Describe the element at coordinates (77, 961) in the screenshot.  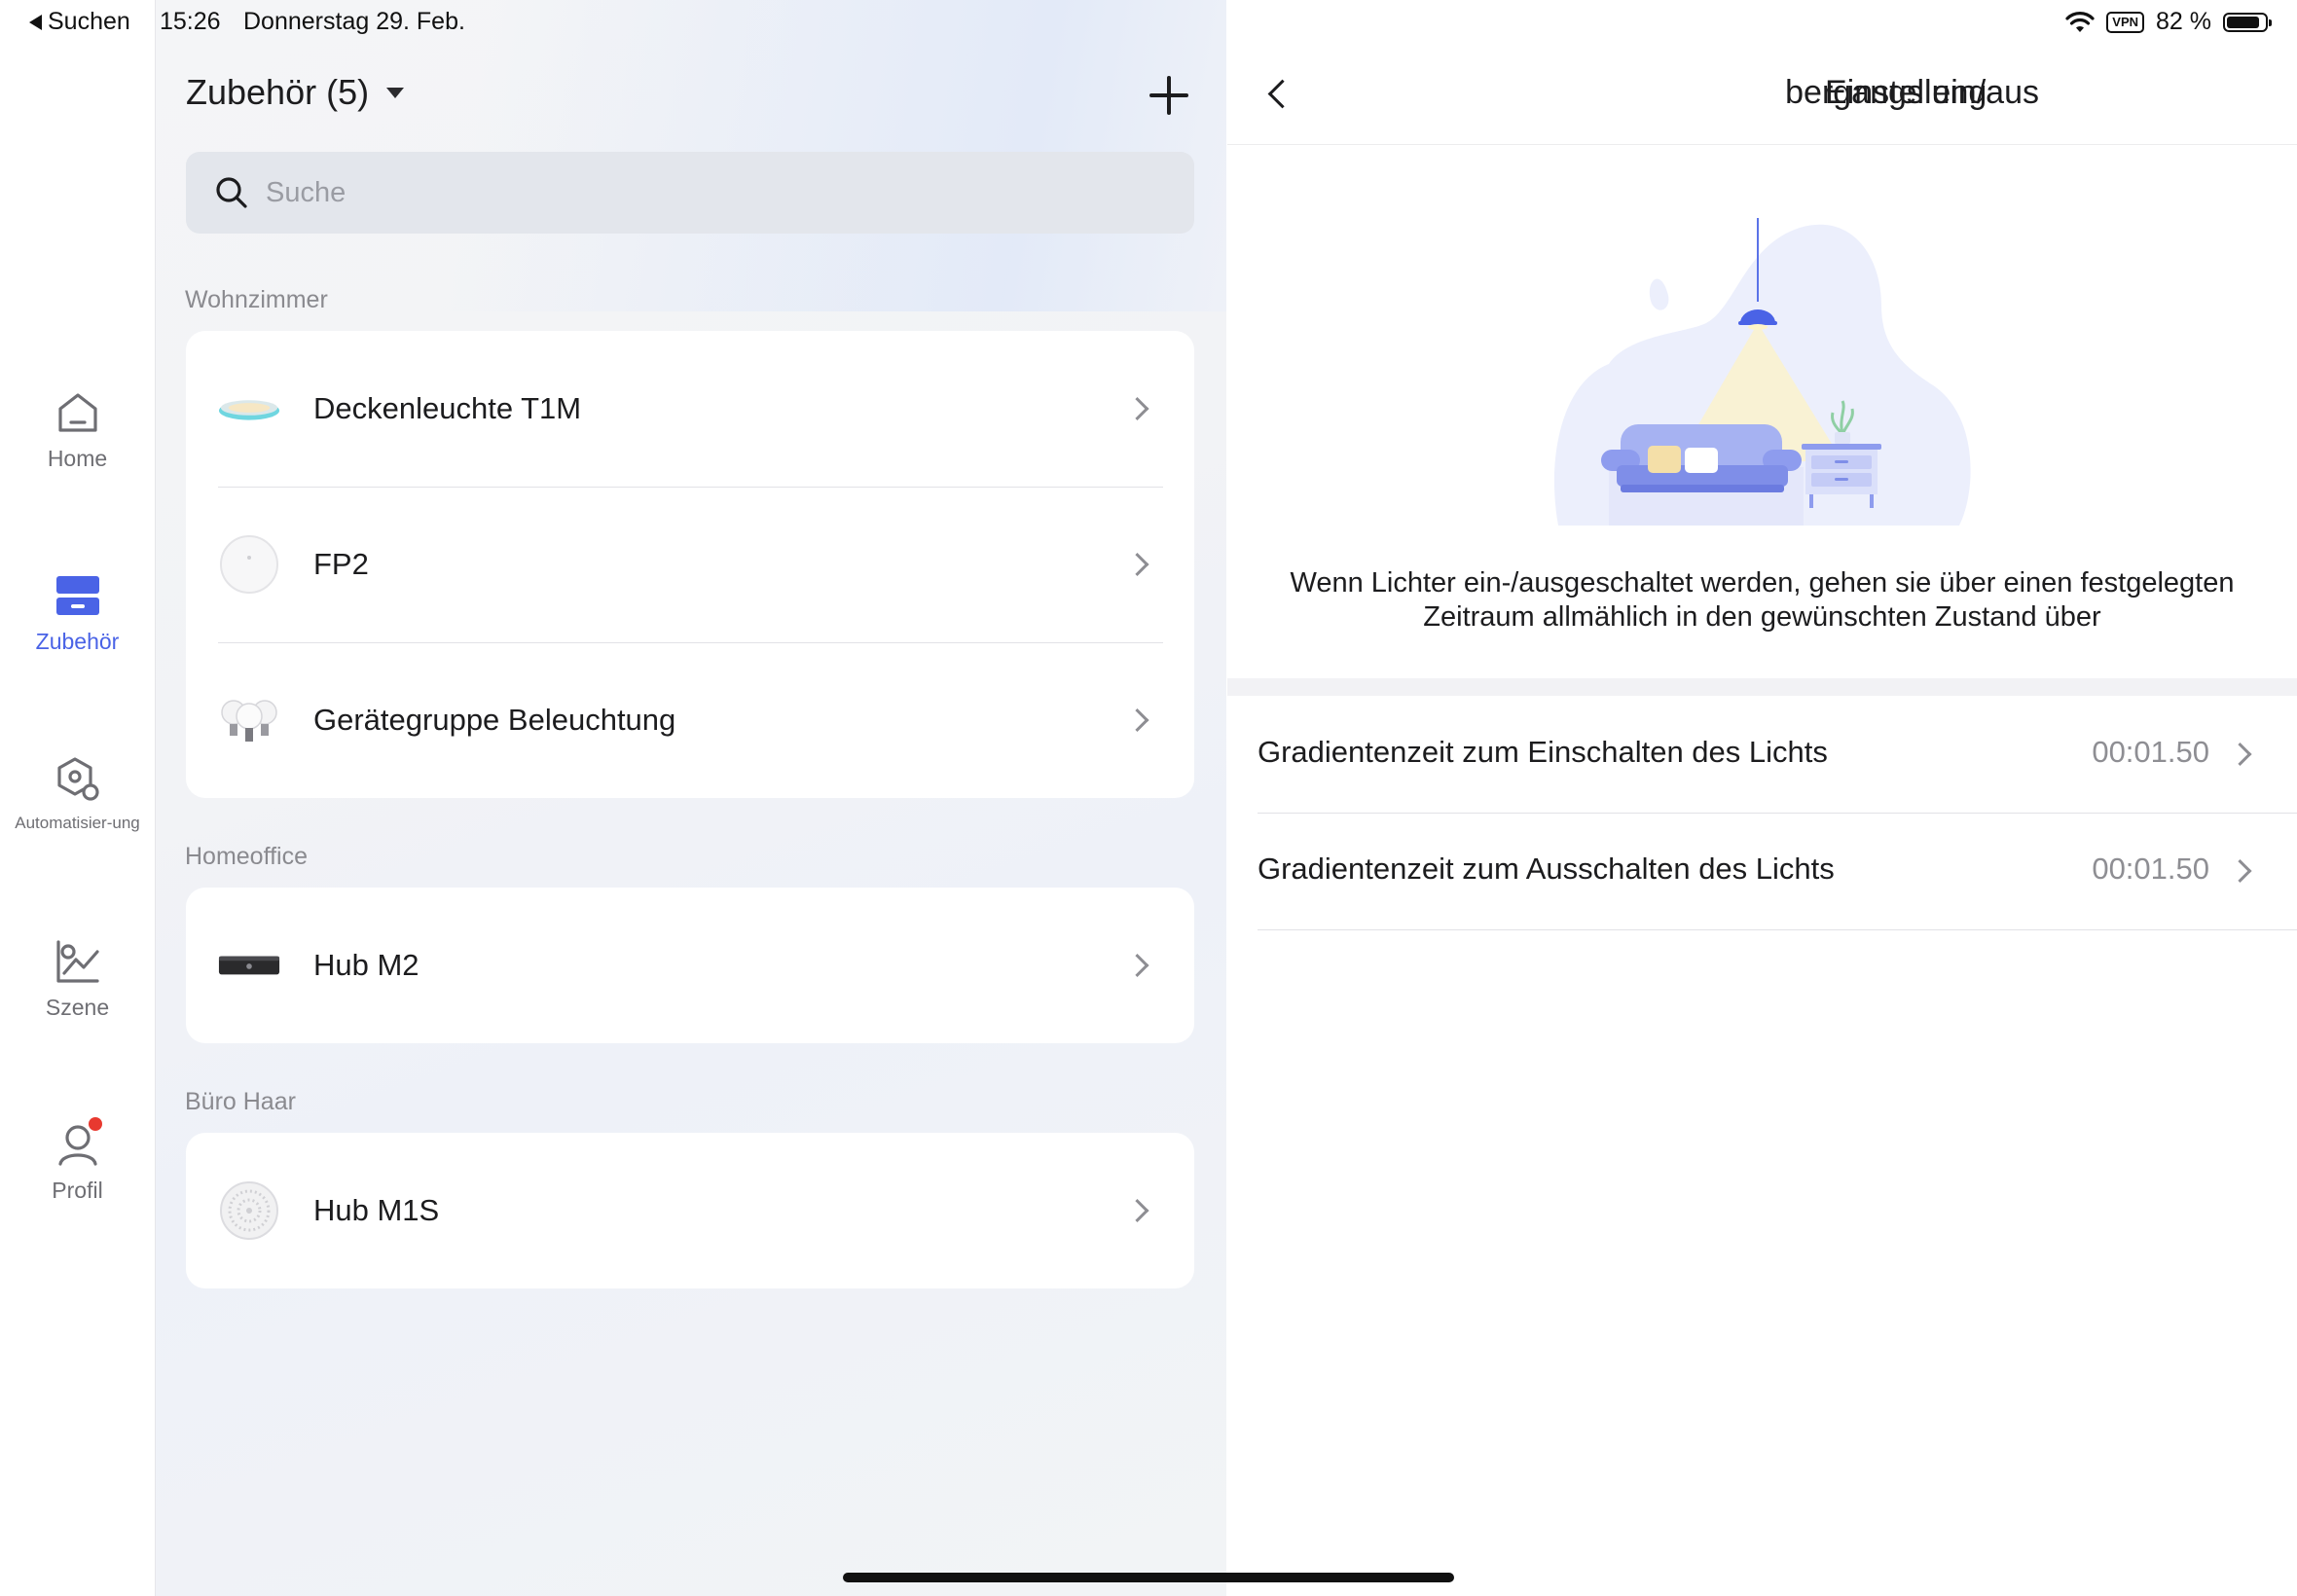
I see `scene-icon` at that location.